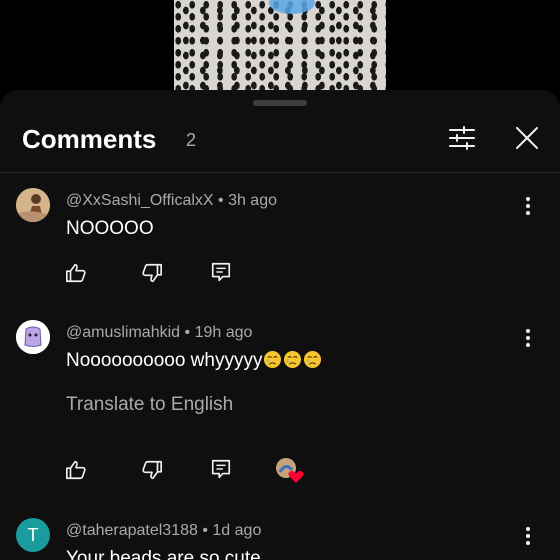  I want to click on comment-text-row: Noooooooooo whyyyyy, so click(194, 361).